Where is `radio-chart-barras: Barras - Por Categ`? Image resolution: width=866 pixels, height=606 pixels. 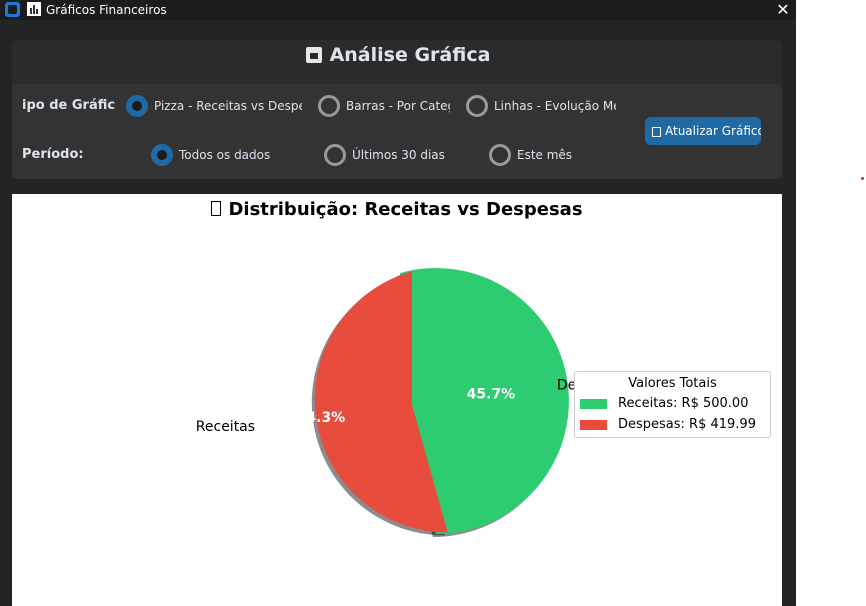
radio-chart-barras: Barras - Por Categ is located at coordinates (384, 107).